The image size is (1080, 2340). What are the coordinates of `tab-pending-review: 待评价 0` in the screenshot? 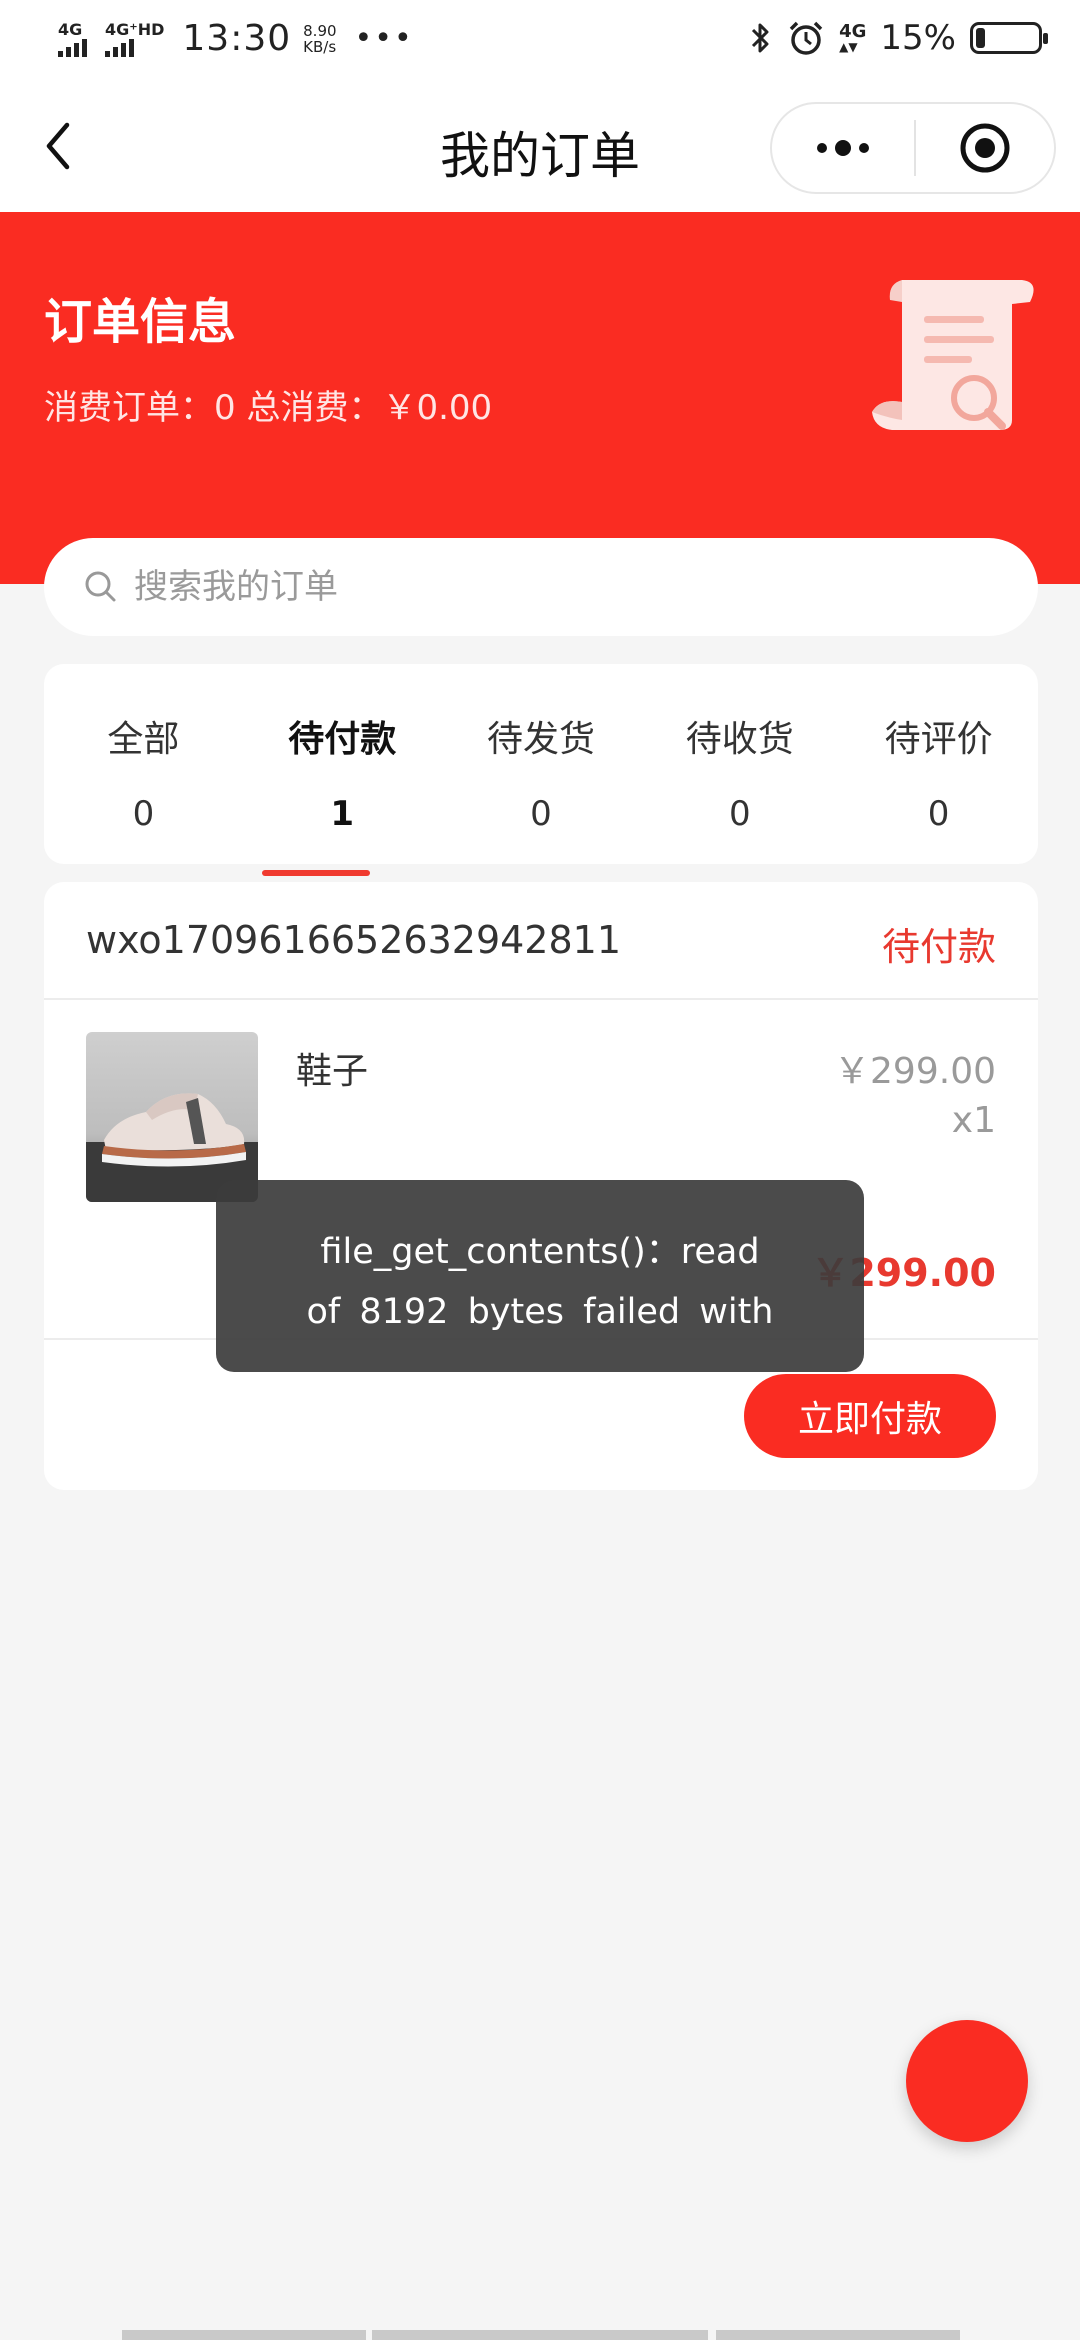 It's located at (938, 764).